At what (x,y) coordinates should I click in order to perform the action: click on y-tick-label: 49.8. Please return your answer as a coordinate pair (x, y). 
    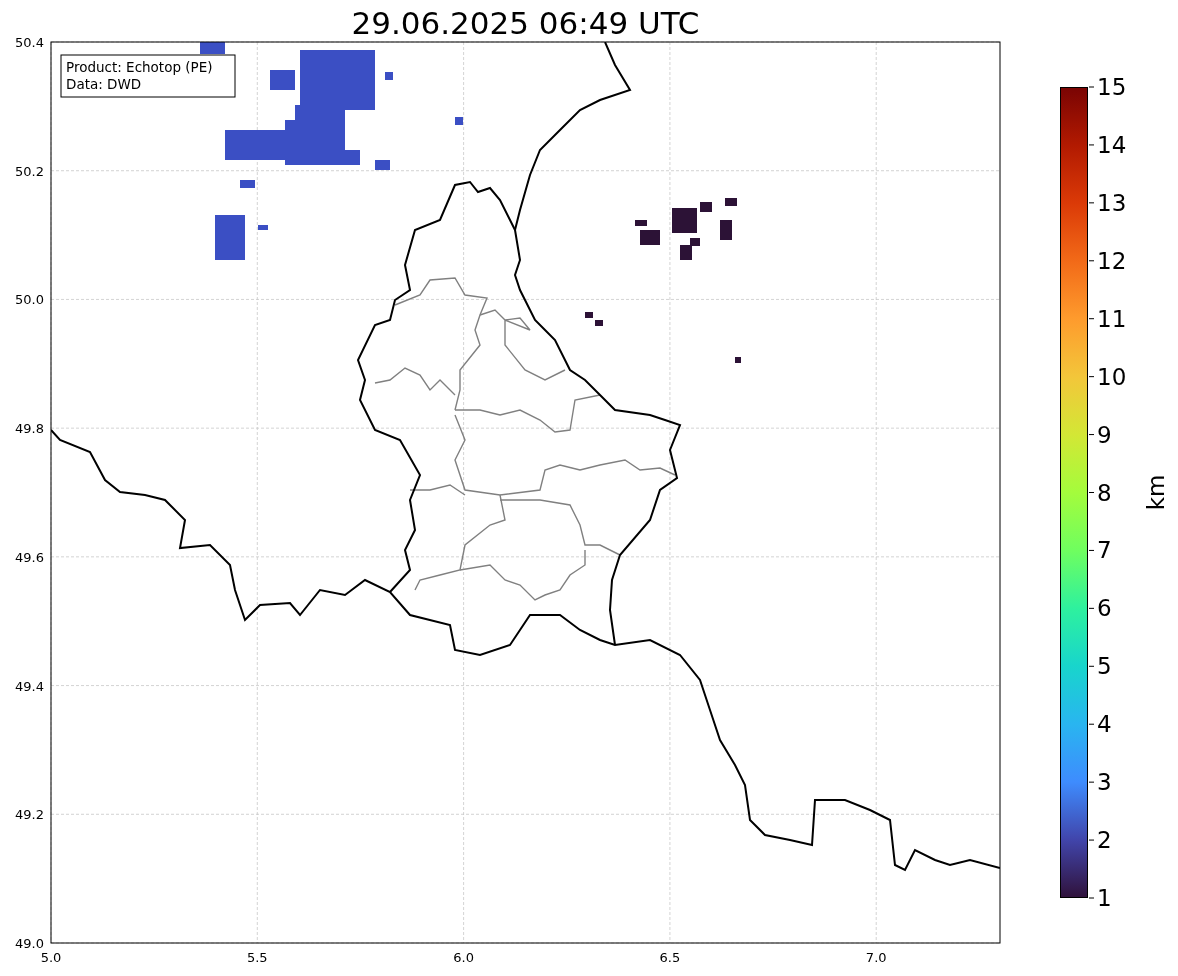
    Looking at the image, I should click on (29, 429).